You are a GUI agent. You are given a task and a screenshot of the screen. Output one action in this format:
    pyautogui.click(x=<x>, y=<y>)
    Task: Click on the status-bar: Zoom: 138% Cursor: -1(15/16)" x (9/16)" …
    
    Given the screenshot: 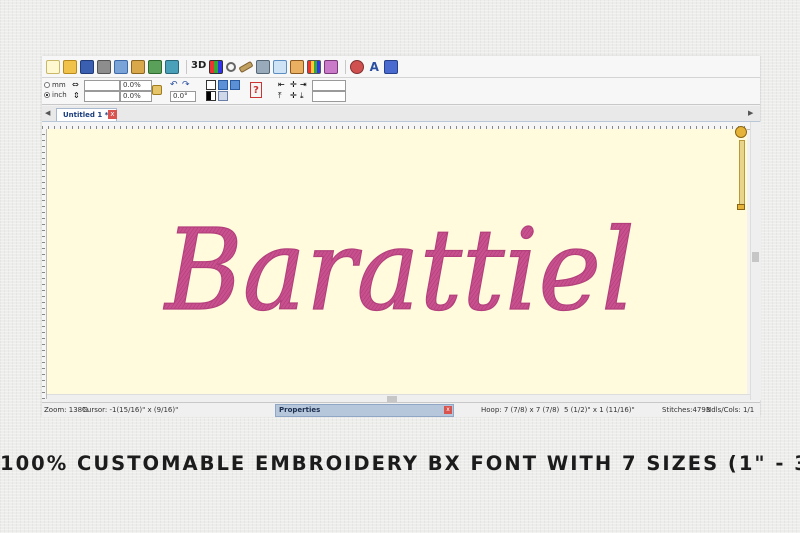 What is the action you would take?
    pyautogui.click(x=401, y=409)
    